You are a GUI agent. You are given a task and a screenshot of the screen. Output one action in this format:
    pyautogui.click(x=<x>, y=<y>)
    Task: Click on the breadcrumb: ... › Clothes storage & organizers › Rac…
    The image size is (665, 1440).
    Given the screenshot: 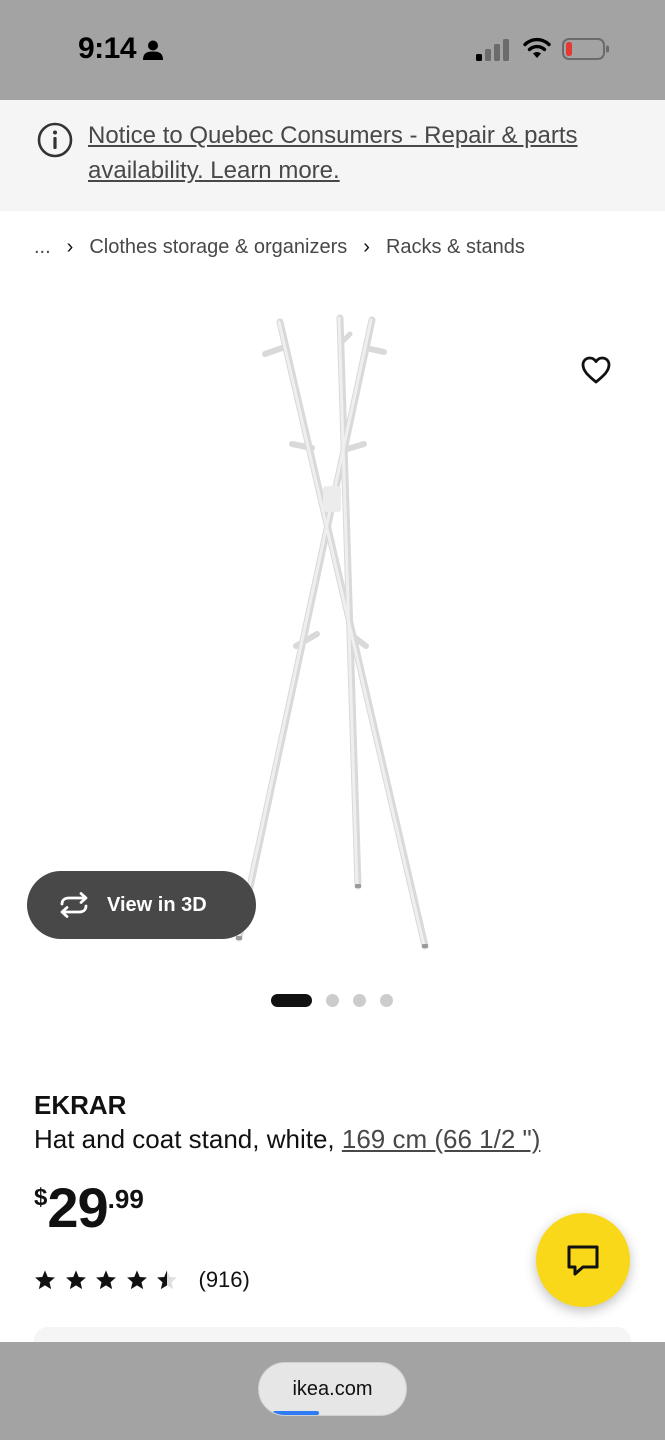 What is the action you would take?
    pyautogui.click(x=279, y=247)
    